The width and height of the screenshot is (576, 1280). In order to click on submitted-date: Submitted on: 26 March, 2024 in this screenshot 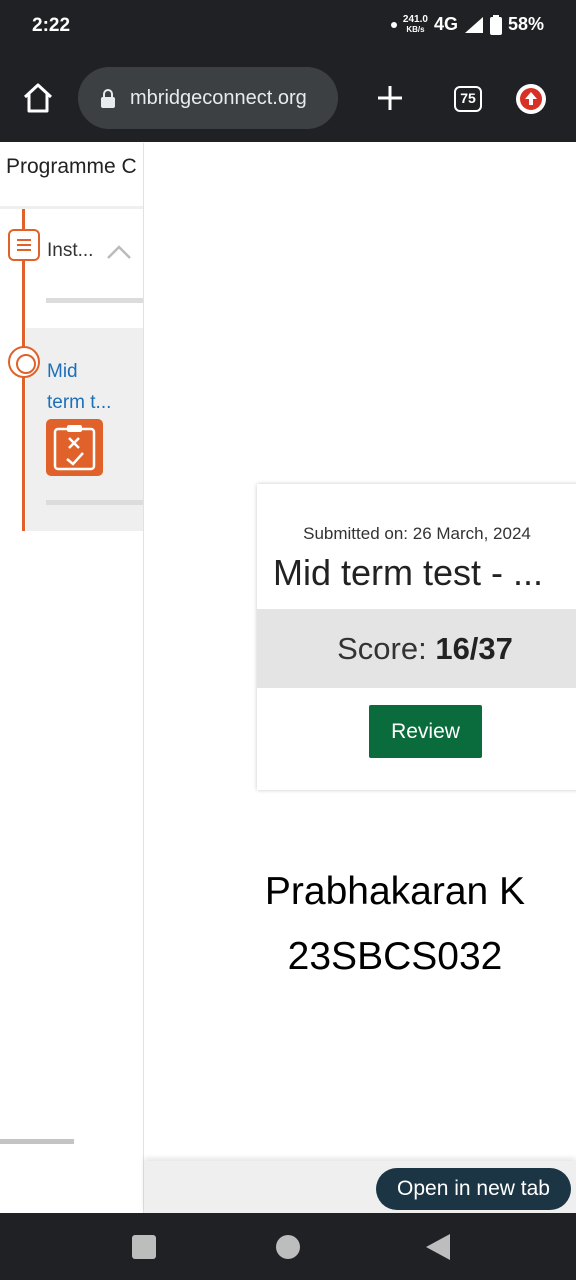, I will do `click(417, 533)`.